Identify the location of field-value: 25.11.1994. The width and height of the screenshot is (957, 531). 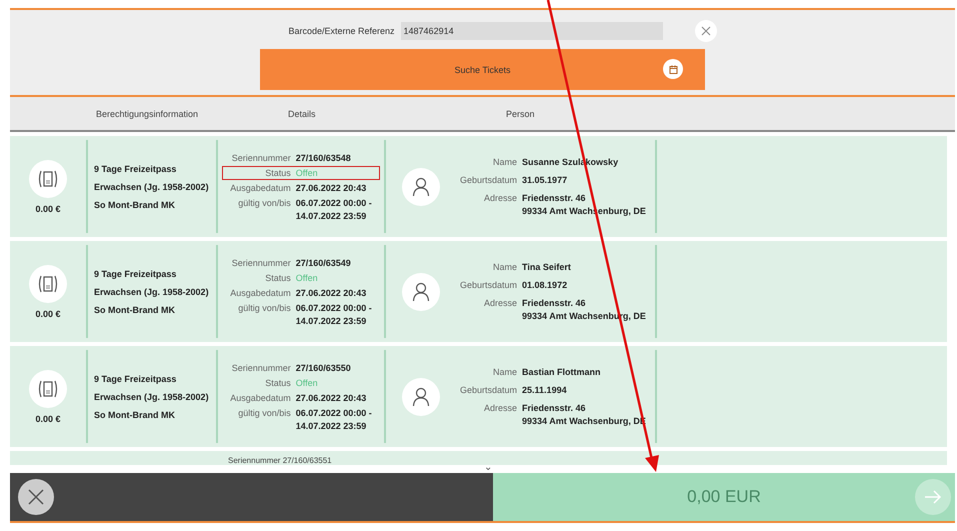
(544, 390).